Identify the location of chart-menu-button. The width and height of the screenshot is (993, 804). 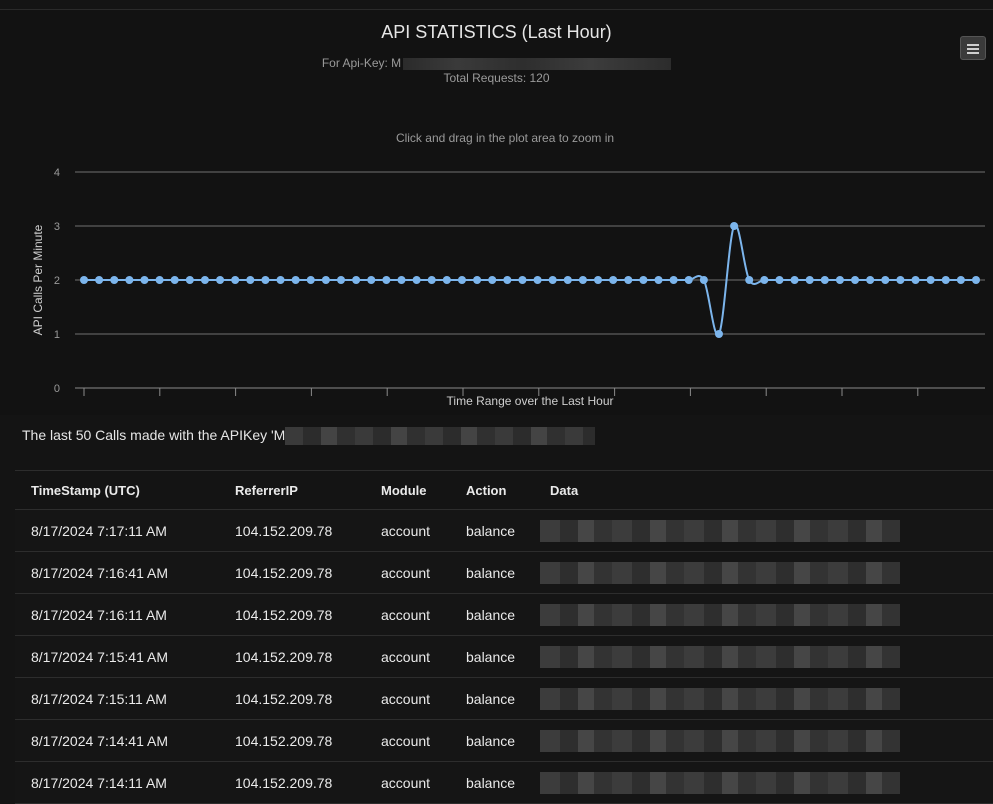
(973, 48).